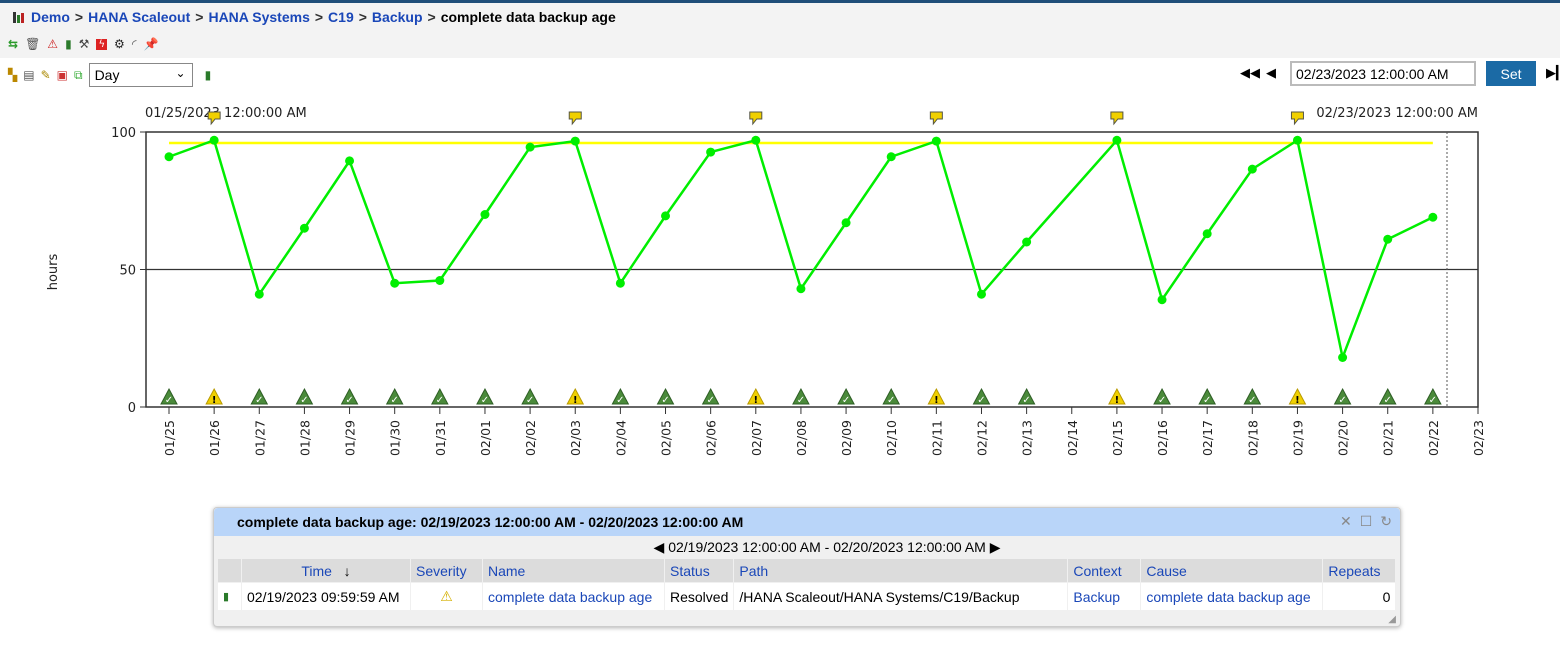 This screenshot has height=650, width=1560. Describe the element at coordinates (304, 438) in the screenshot. I see `x-tick-label: 01/28` at that location.